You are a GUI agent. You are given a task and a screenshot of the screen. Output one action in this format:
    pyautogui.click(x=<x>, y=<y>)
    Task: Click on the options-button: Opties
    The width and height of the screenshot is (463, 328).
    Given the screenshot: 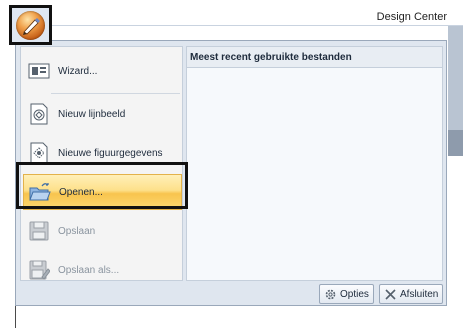 What is the action you would take?
    pyautogui.click(x=346, y=294)
    